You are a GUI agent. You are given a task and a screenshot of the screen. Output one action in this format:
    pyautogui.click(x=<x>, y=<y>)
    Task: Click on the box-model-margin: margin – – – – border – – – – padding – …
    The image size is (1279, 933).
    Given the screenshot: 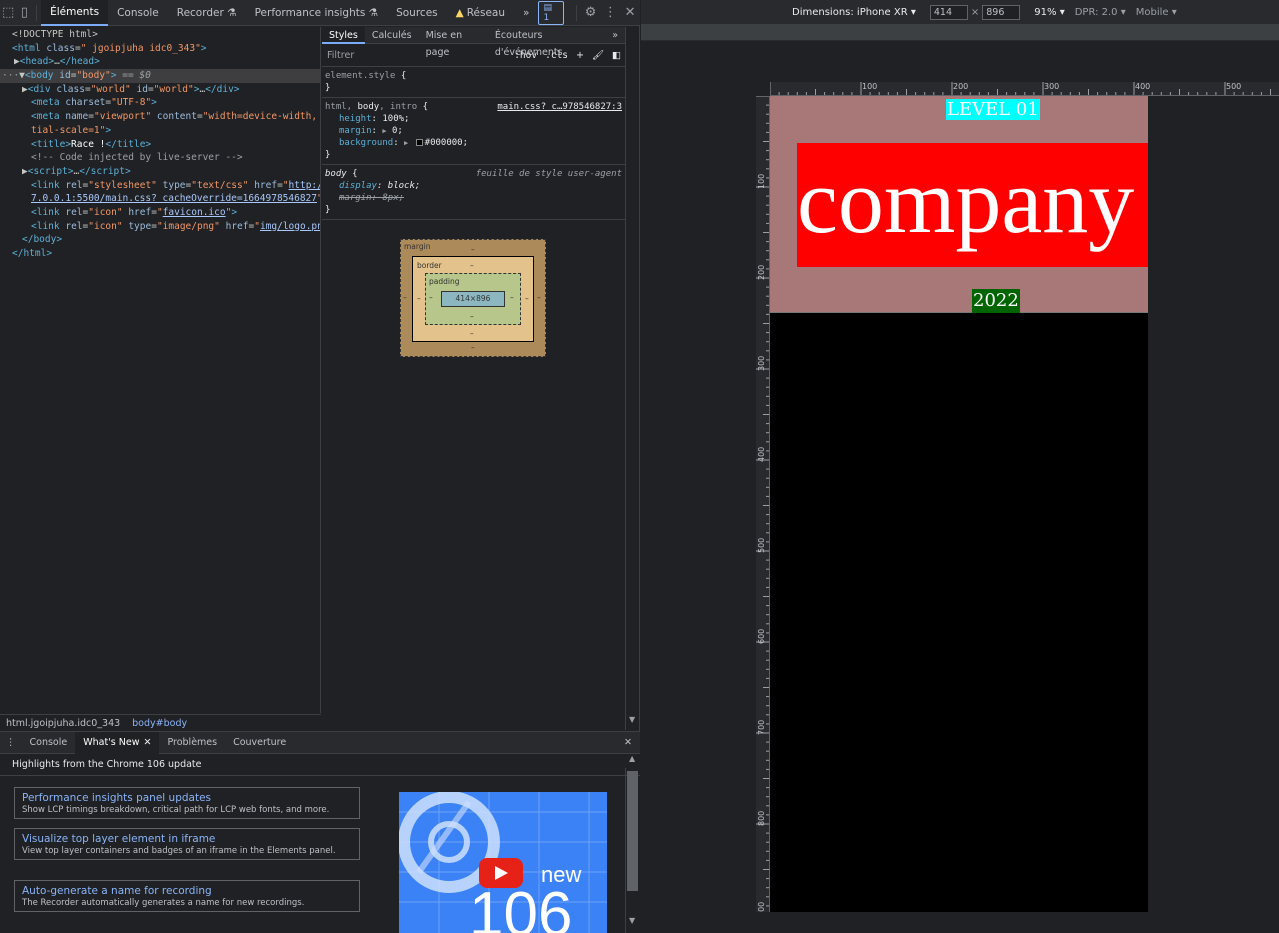 What is the action you would take?
    pyautogui.click(x=473, y=298)
    